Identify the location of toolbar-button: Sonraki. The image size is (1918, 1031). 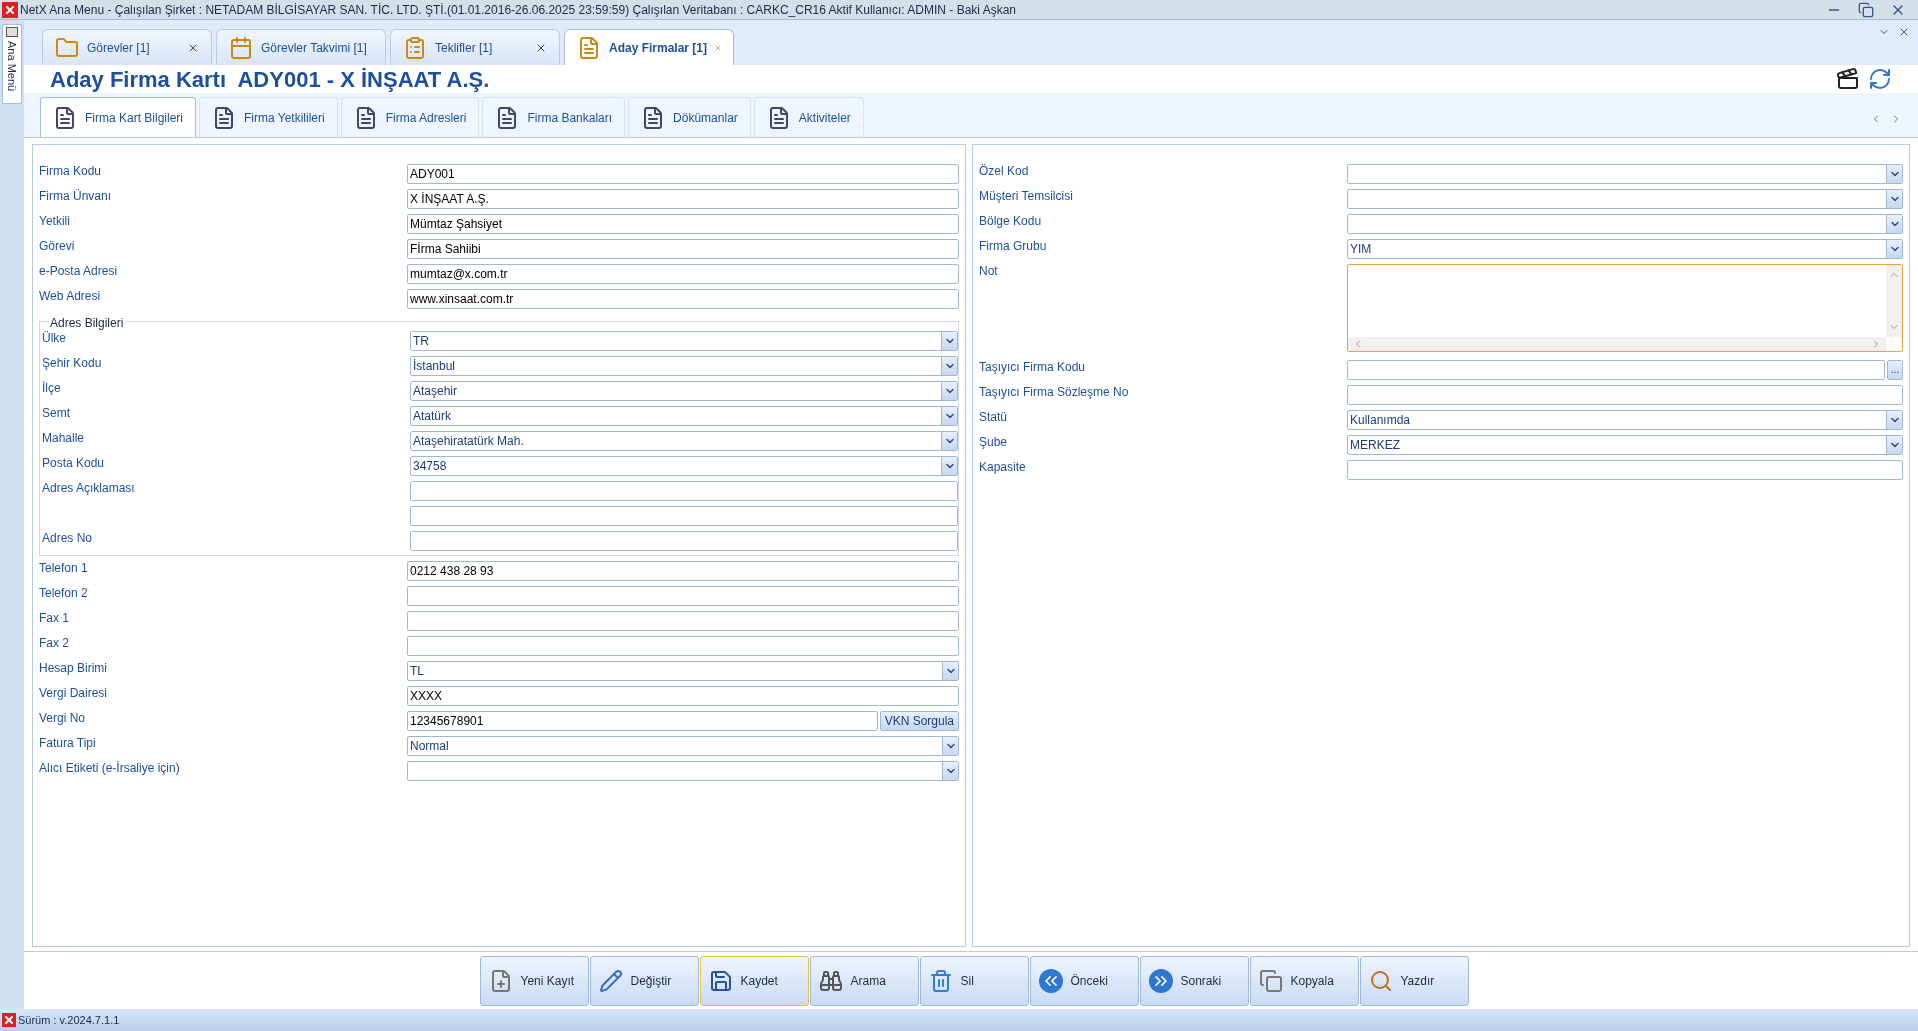
(1194, 980).